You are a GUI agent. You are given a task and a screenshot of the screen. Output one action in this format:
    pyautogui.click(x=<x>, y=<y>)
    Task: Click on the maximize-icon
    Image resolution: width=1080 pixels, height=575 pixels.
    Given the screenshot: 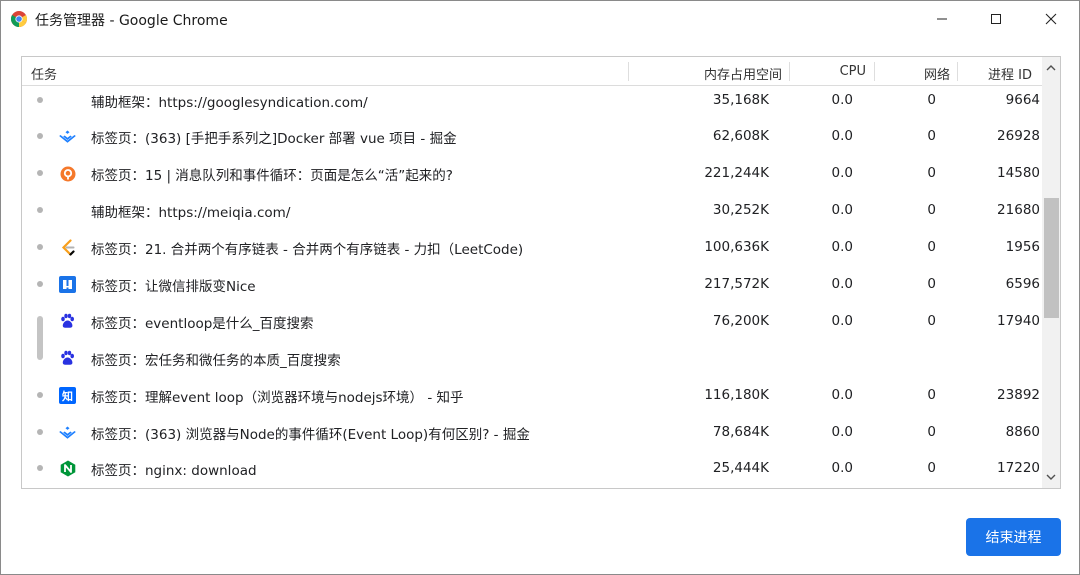 What is the action you would take?
    pyautogui.click(x=996, y=19)
    